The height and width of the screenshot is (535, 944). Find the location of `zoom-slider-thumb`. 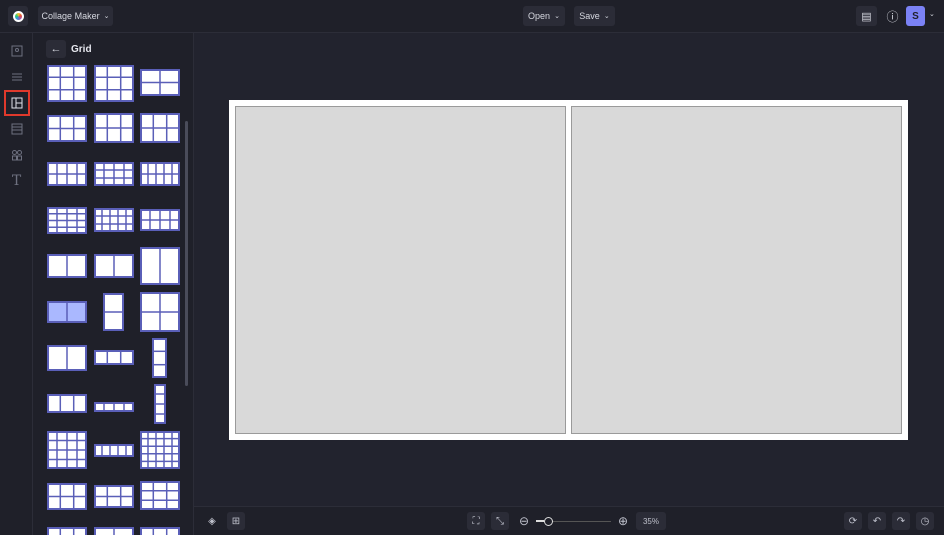

zoom-slider-thumb is located at coordinates (548, 521).